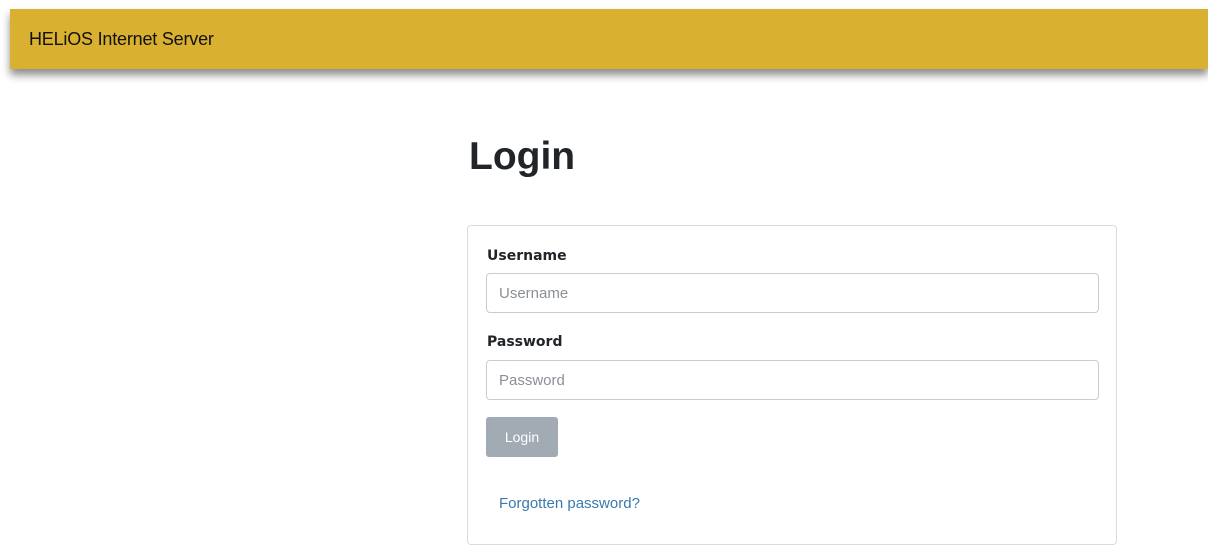  I want to click on password-input, so click(792, 380).